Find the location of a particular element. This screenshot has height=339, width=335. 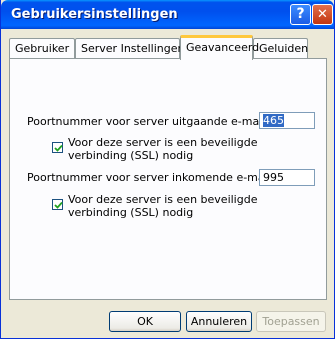

close-button: ✕ is located at coordinates (322, 14).